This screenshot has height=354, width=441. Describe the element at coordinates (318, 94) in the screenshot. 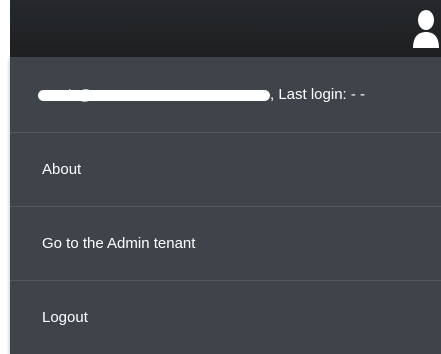

I see `last-login-label: , Last login: - -` at that location.